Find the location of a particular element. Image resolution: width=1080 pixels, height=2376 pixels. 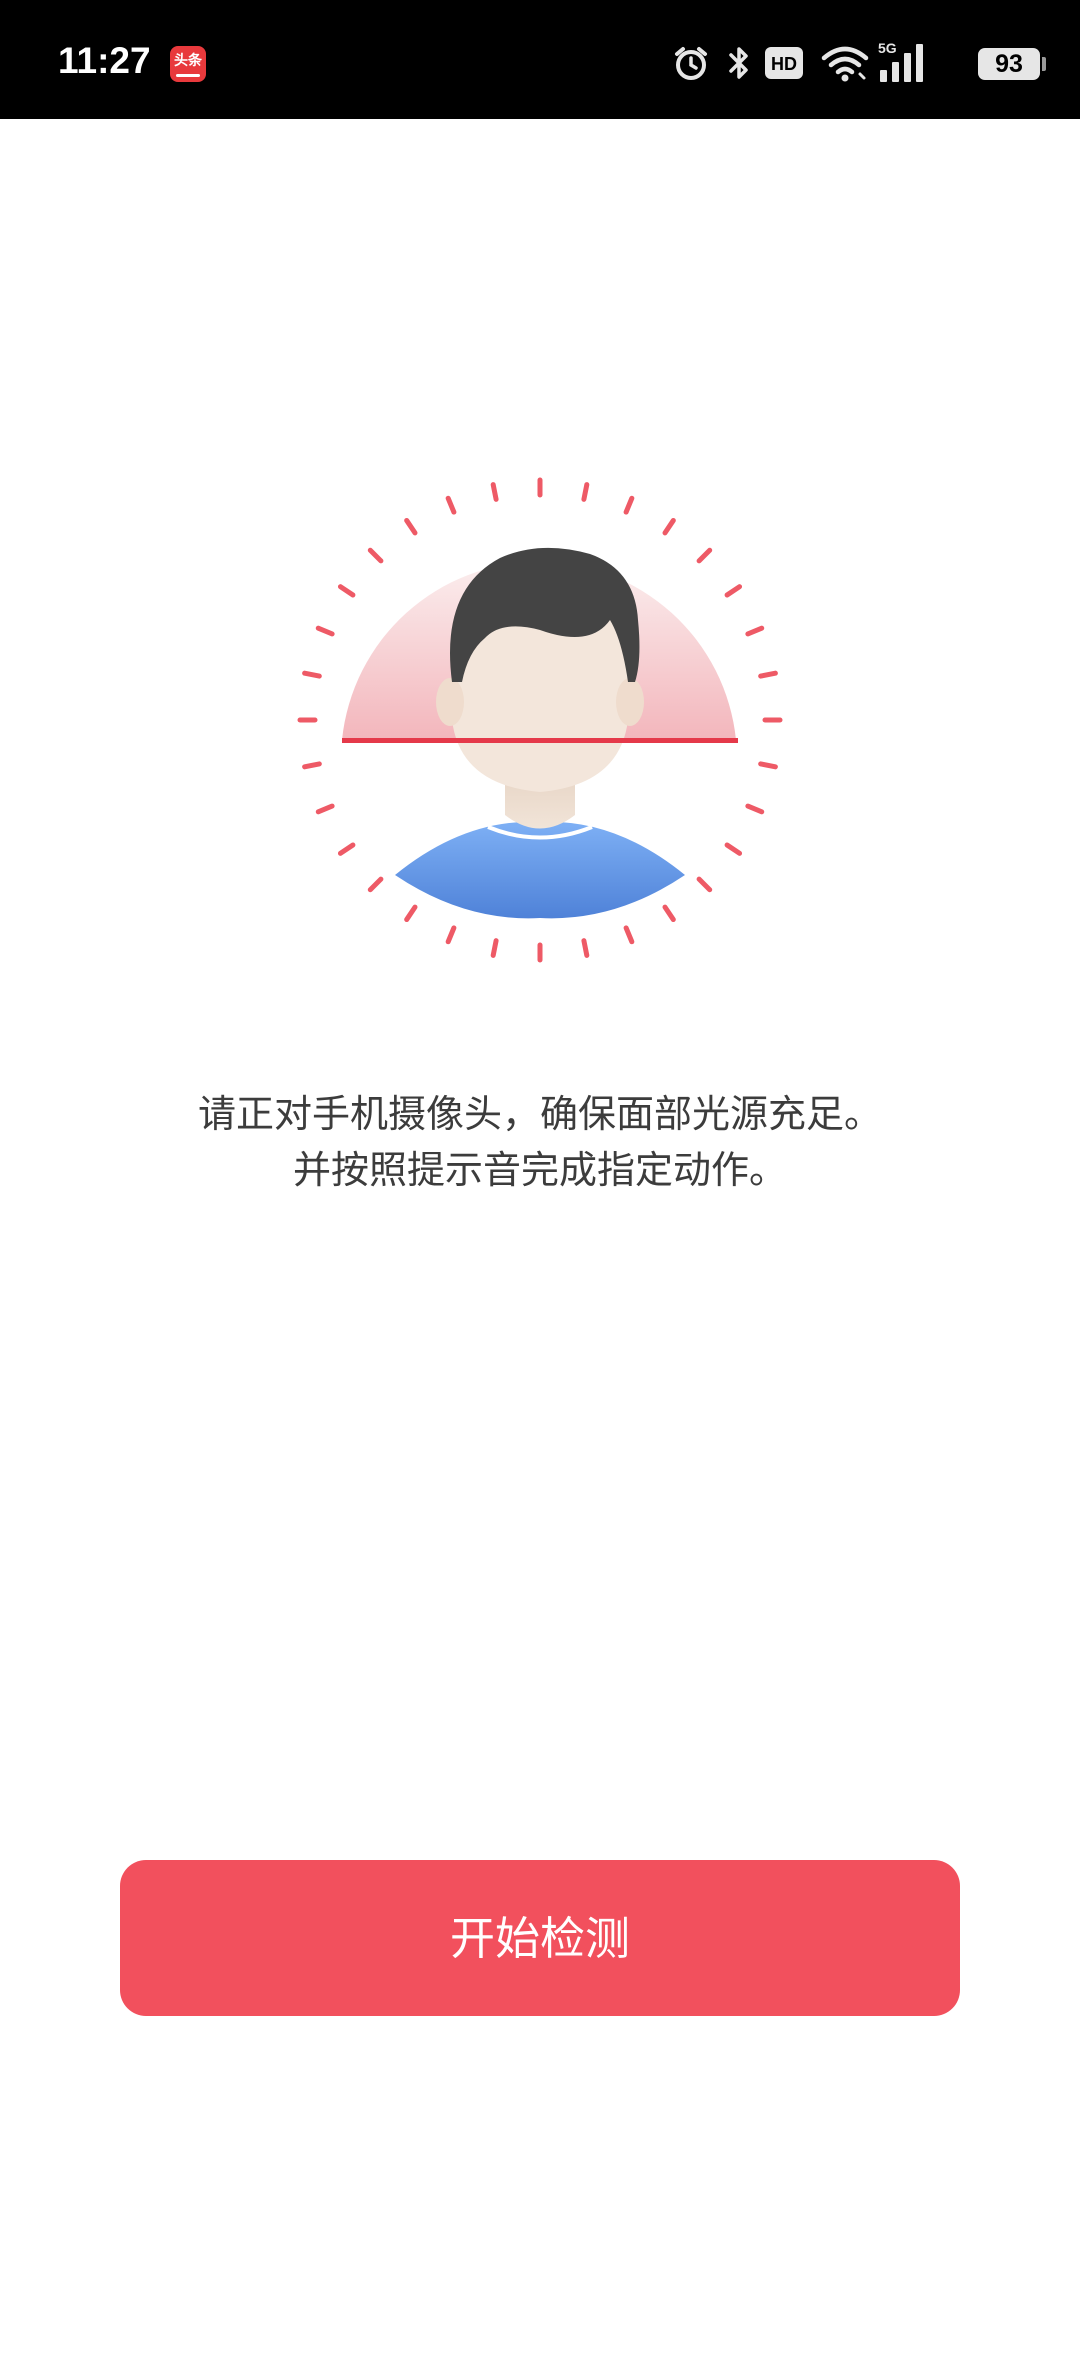

app-badge-label: 头条 is located at coordinates (188, 61).